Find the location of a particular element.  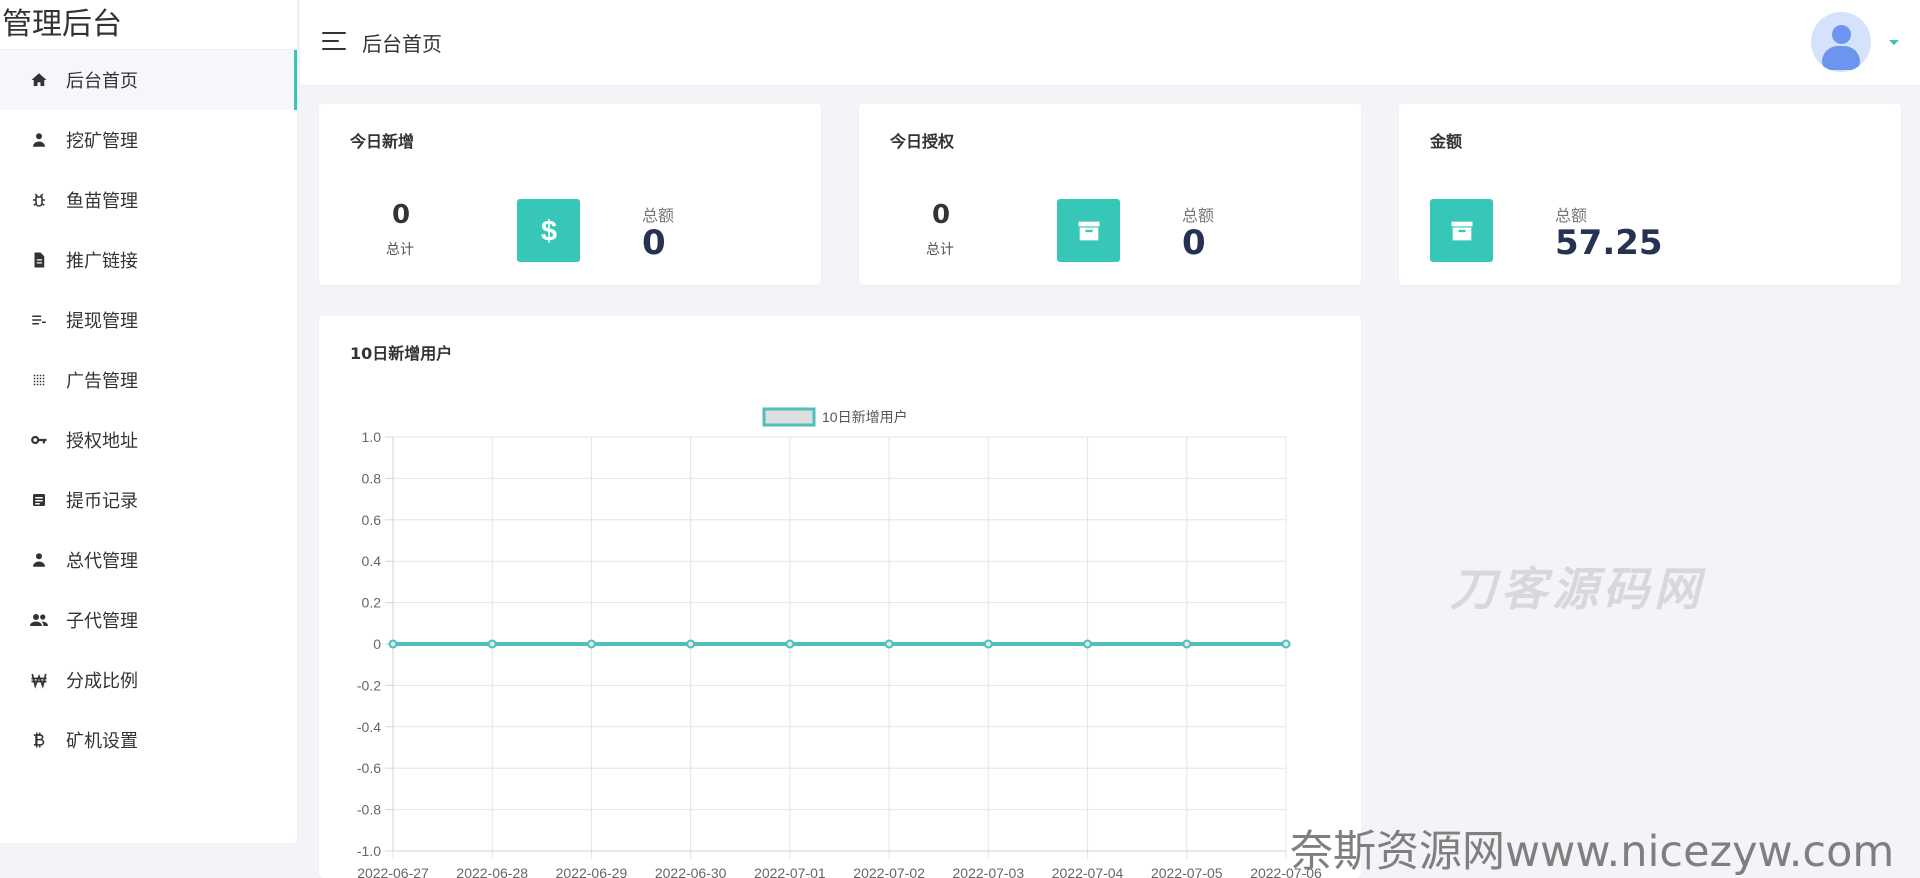

y-tick-label: -1.0 is located at coordinates (369, 851).